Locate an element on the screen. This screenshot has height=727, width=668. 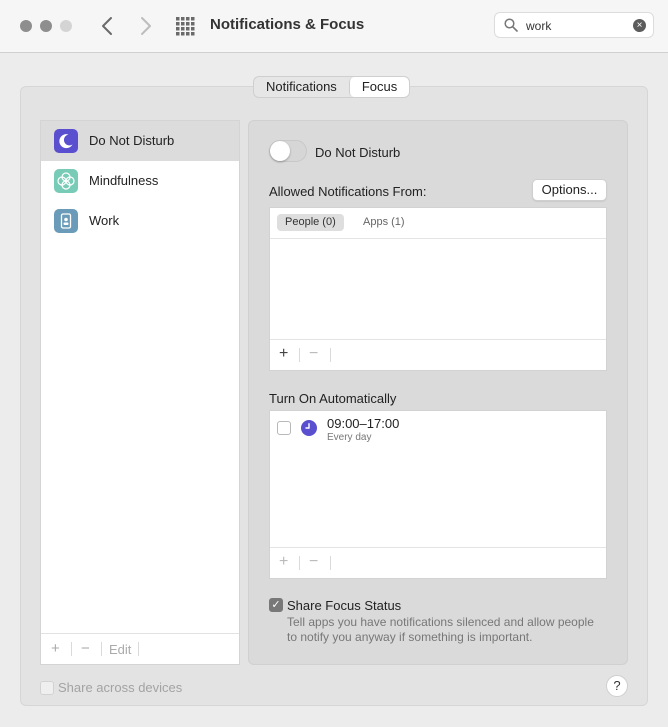
edit-focus-button: Edit is located at coordinates (120, 649).